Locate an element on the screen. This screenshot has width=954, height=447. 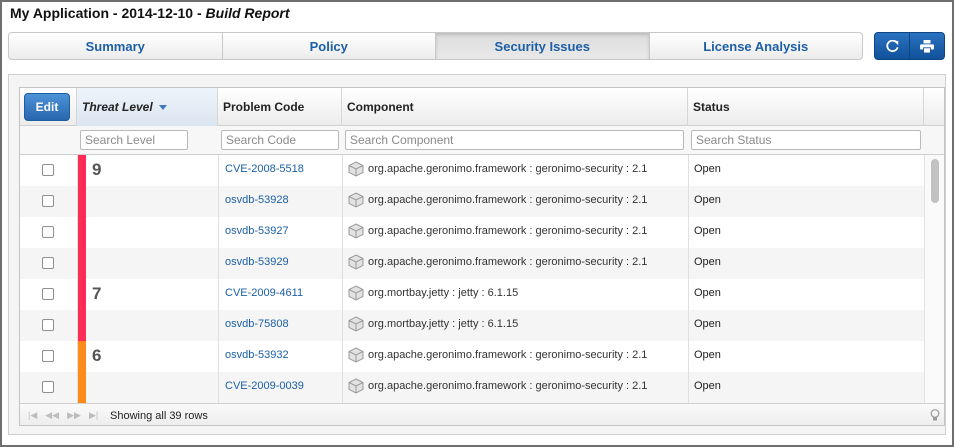
search-status-input is located at coordinates (806, 140).